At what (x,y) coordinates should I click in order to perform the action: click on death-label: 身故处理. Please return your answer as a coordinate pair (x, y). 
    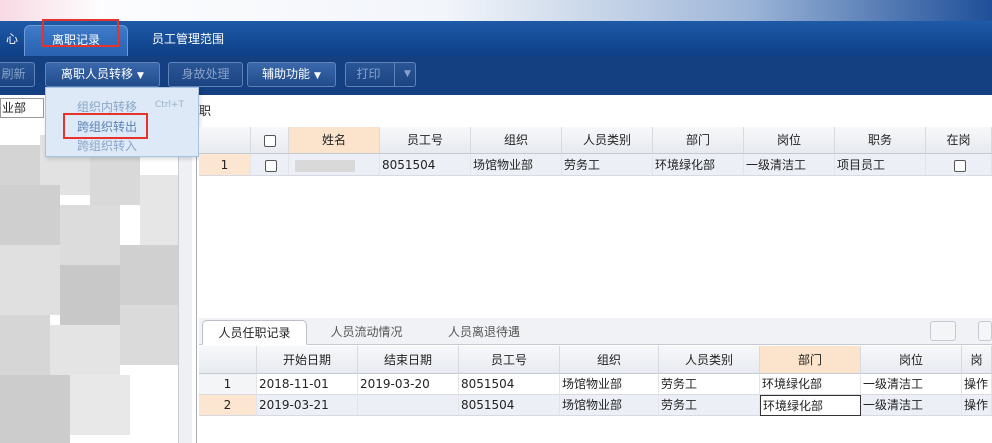
    Looking at the image, I should click on (205, 74).